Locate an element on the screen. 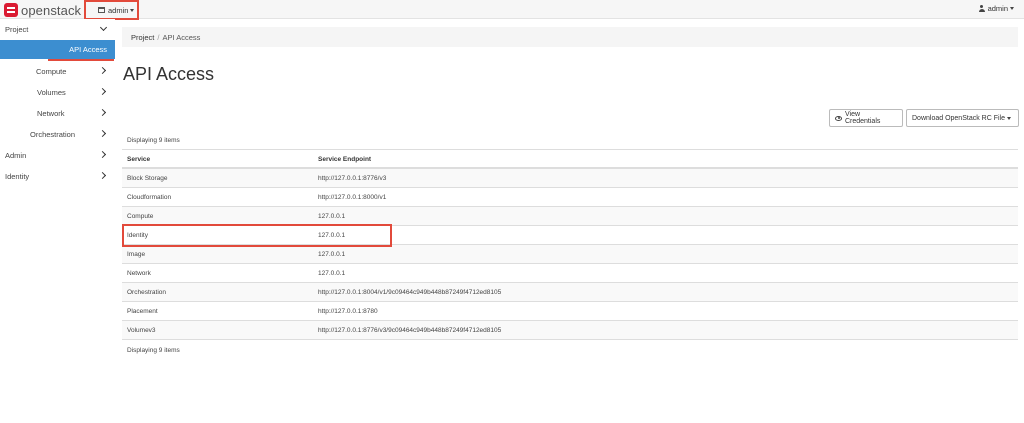 Image resolution: width=1024 pixels, height=423 pixels. eye-icon is located at coordinates (838, 118).